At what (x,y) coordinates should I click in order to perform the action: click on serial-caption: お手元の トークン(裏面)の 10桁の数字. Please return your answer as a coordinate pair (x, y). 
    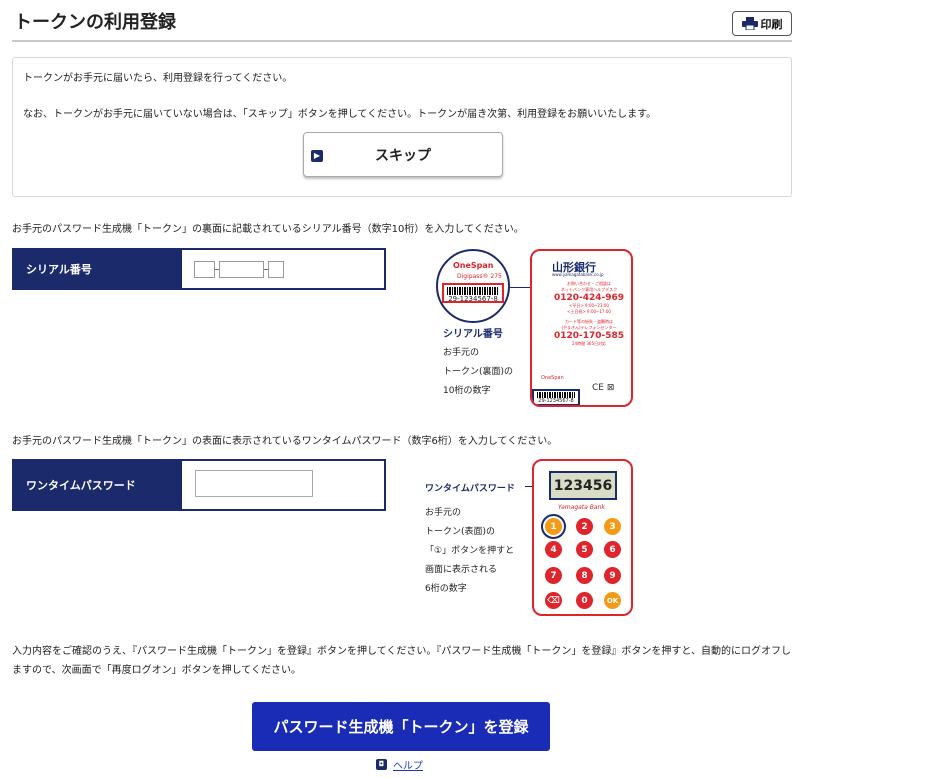
    Looking at the image, I should click on (478, 372).